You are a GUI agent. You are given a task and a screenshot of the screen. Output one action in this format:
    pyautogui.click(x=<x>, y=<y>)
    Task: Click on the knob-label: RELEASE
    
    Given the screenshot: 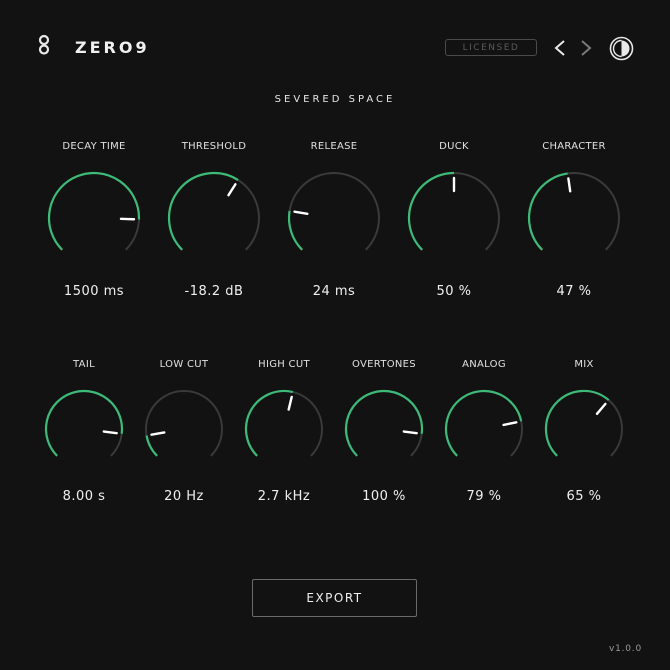 What is the action you would take?
    pyautogui.click(x=334, y=146)
    